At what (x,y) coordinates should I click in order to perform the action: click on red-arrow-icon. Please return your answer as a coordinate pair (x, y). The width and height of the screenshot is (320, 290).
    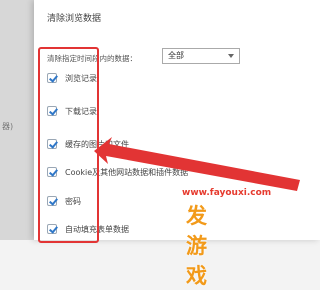
    Looking at the image, I should click on (197, 164).